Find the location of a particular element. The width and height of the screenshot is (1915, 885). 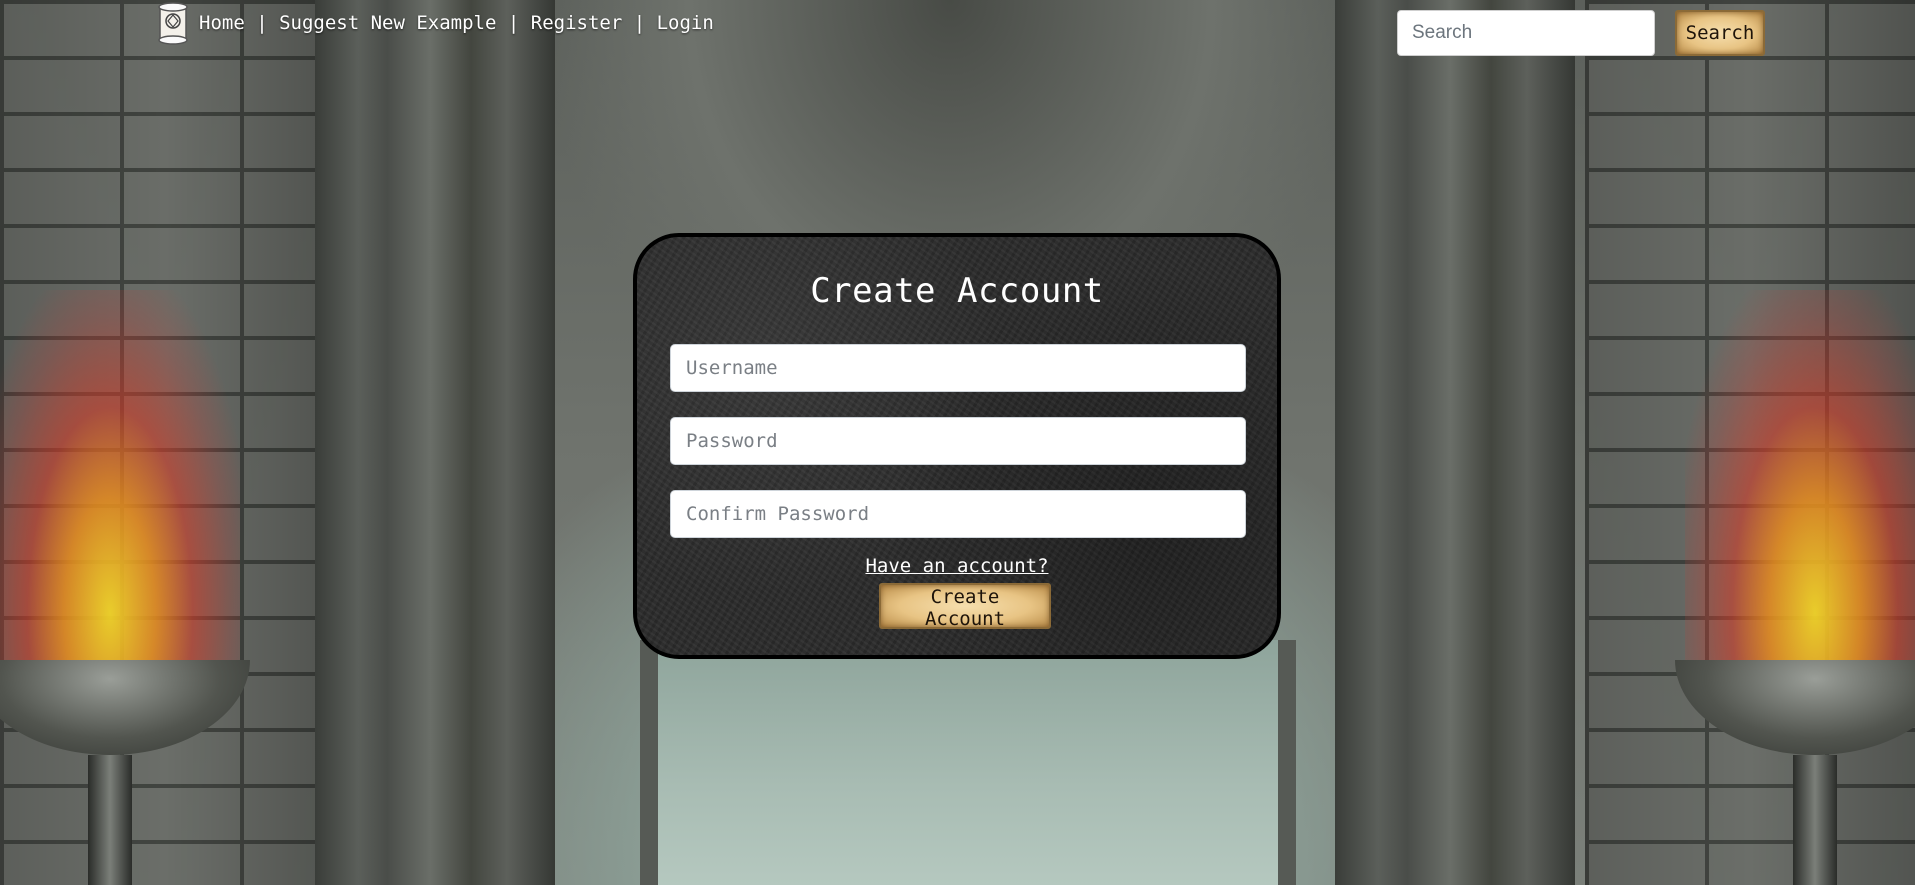

nav-login-link: Login is located at coordinates (685, 23).